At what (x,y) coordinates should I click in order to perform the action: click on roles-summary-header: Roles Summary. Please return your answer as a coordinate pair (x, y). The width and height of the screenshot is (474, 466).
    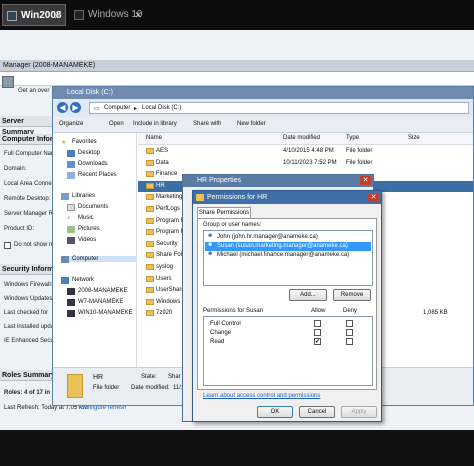
    Looking at the image, I should click on (28, 375).